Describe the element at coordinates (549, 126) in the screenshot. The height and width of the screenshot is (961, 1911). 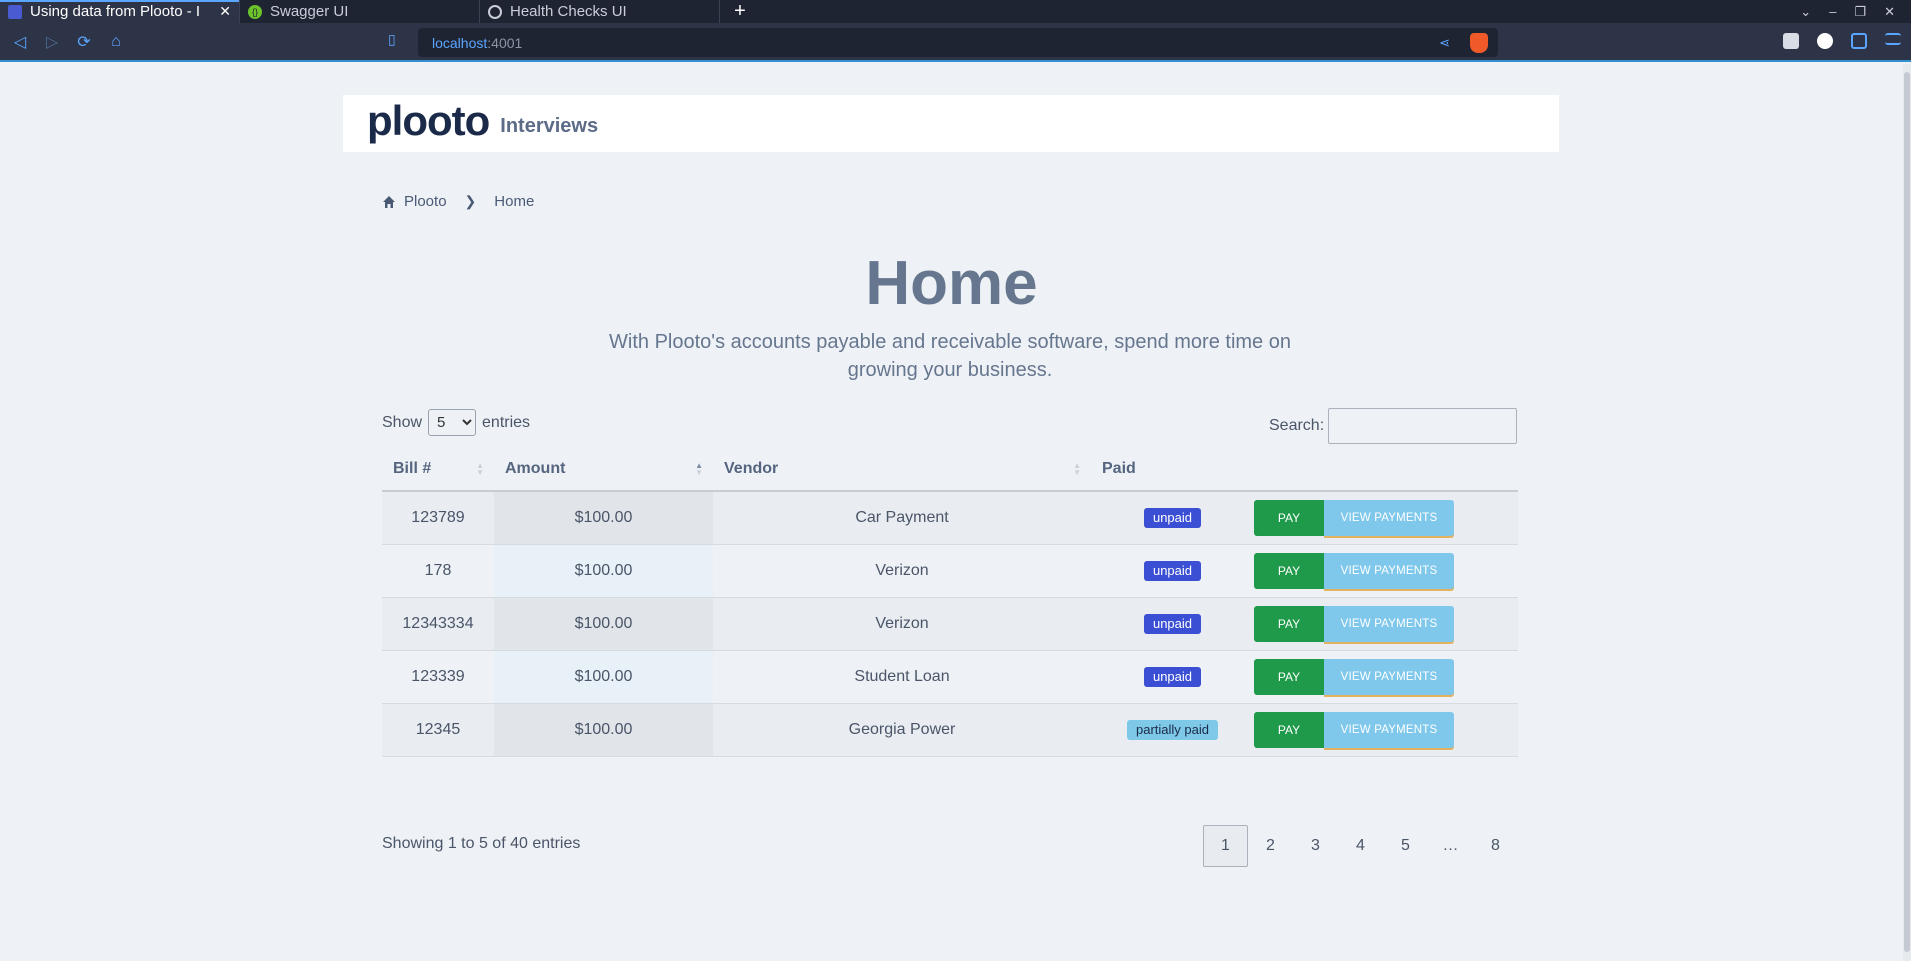
I see `header-subtitle: Interviews` at that location.